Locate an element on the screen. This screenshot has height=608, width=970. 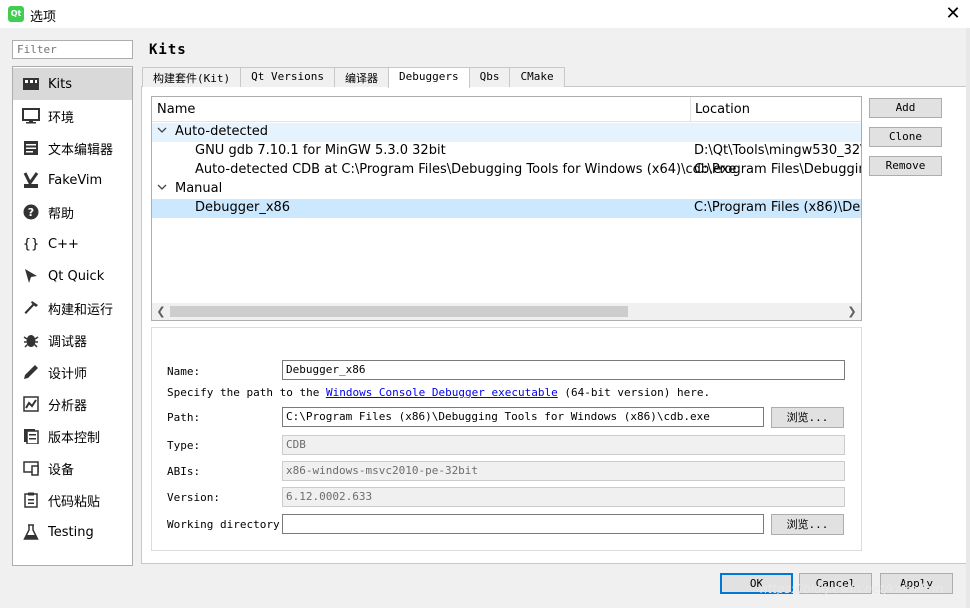
scroll-left-icon: ❮ is located at coordinates (161, 311).